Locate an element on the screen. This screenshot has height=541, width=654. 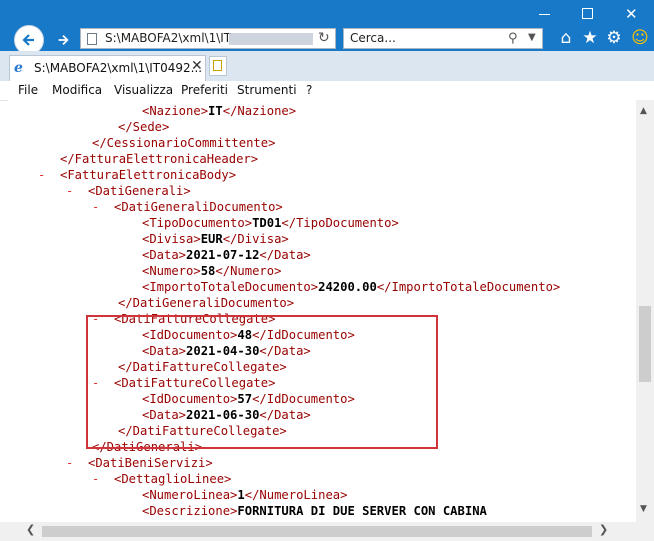
tab-close-icon: ✕ is located at coordinates (197, 66).